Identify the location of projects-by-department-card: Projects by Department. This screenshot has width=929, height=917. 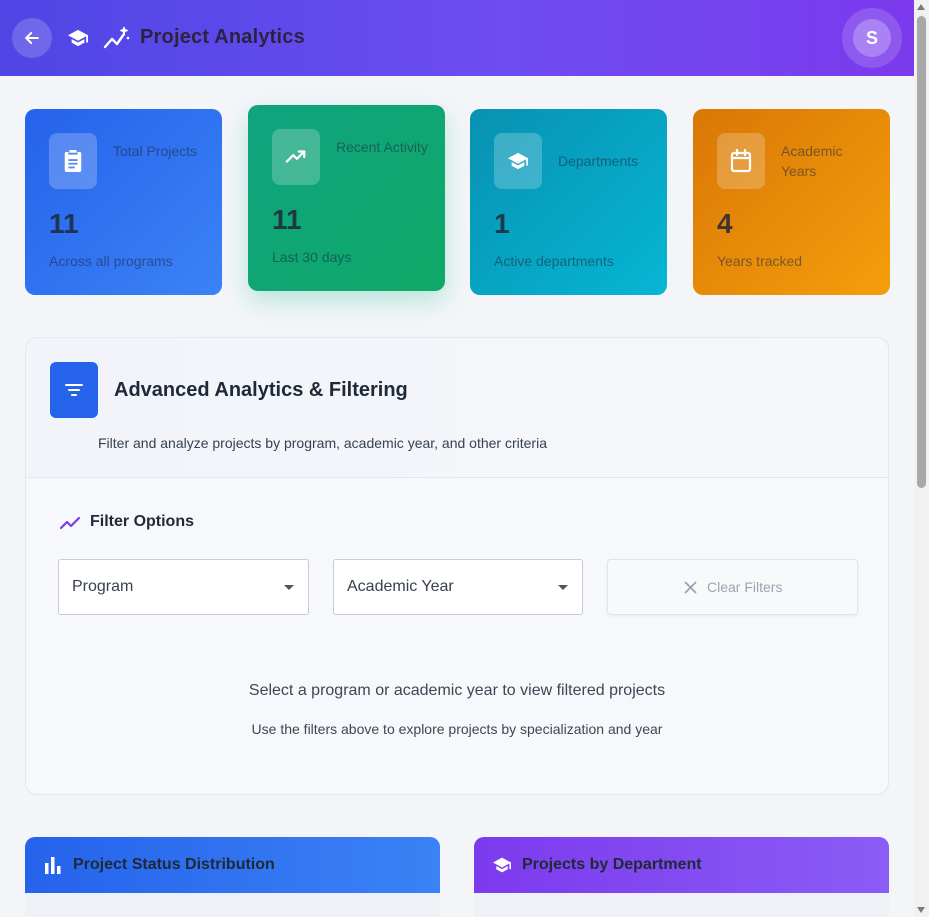
(681, 877).